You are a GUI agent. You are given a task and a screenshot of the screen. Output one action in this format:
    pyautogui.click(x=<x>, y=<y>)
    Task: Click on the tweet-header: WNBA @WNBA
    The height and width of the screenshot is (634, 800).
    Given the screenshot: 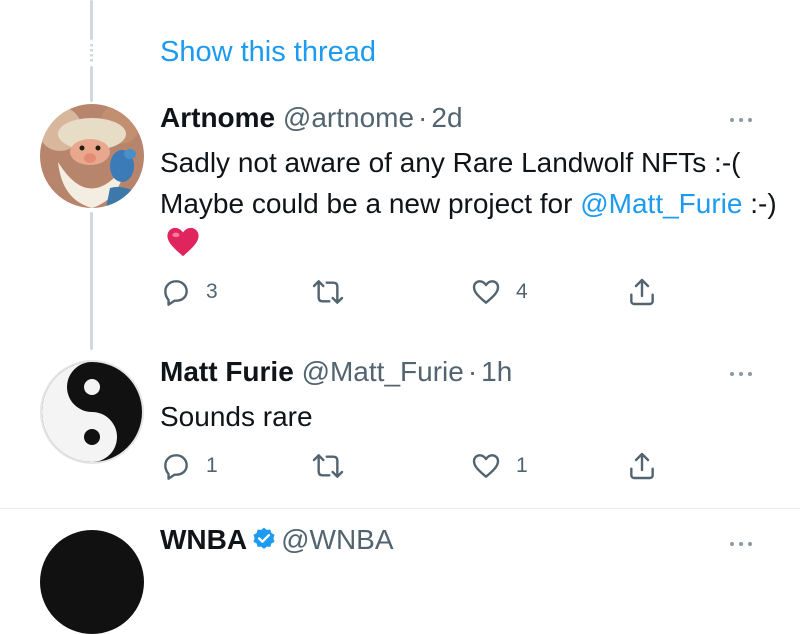 What is the action you would take?
    pyautogui.click(x=277, y=541)
    